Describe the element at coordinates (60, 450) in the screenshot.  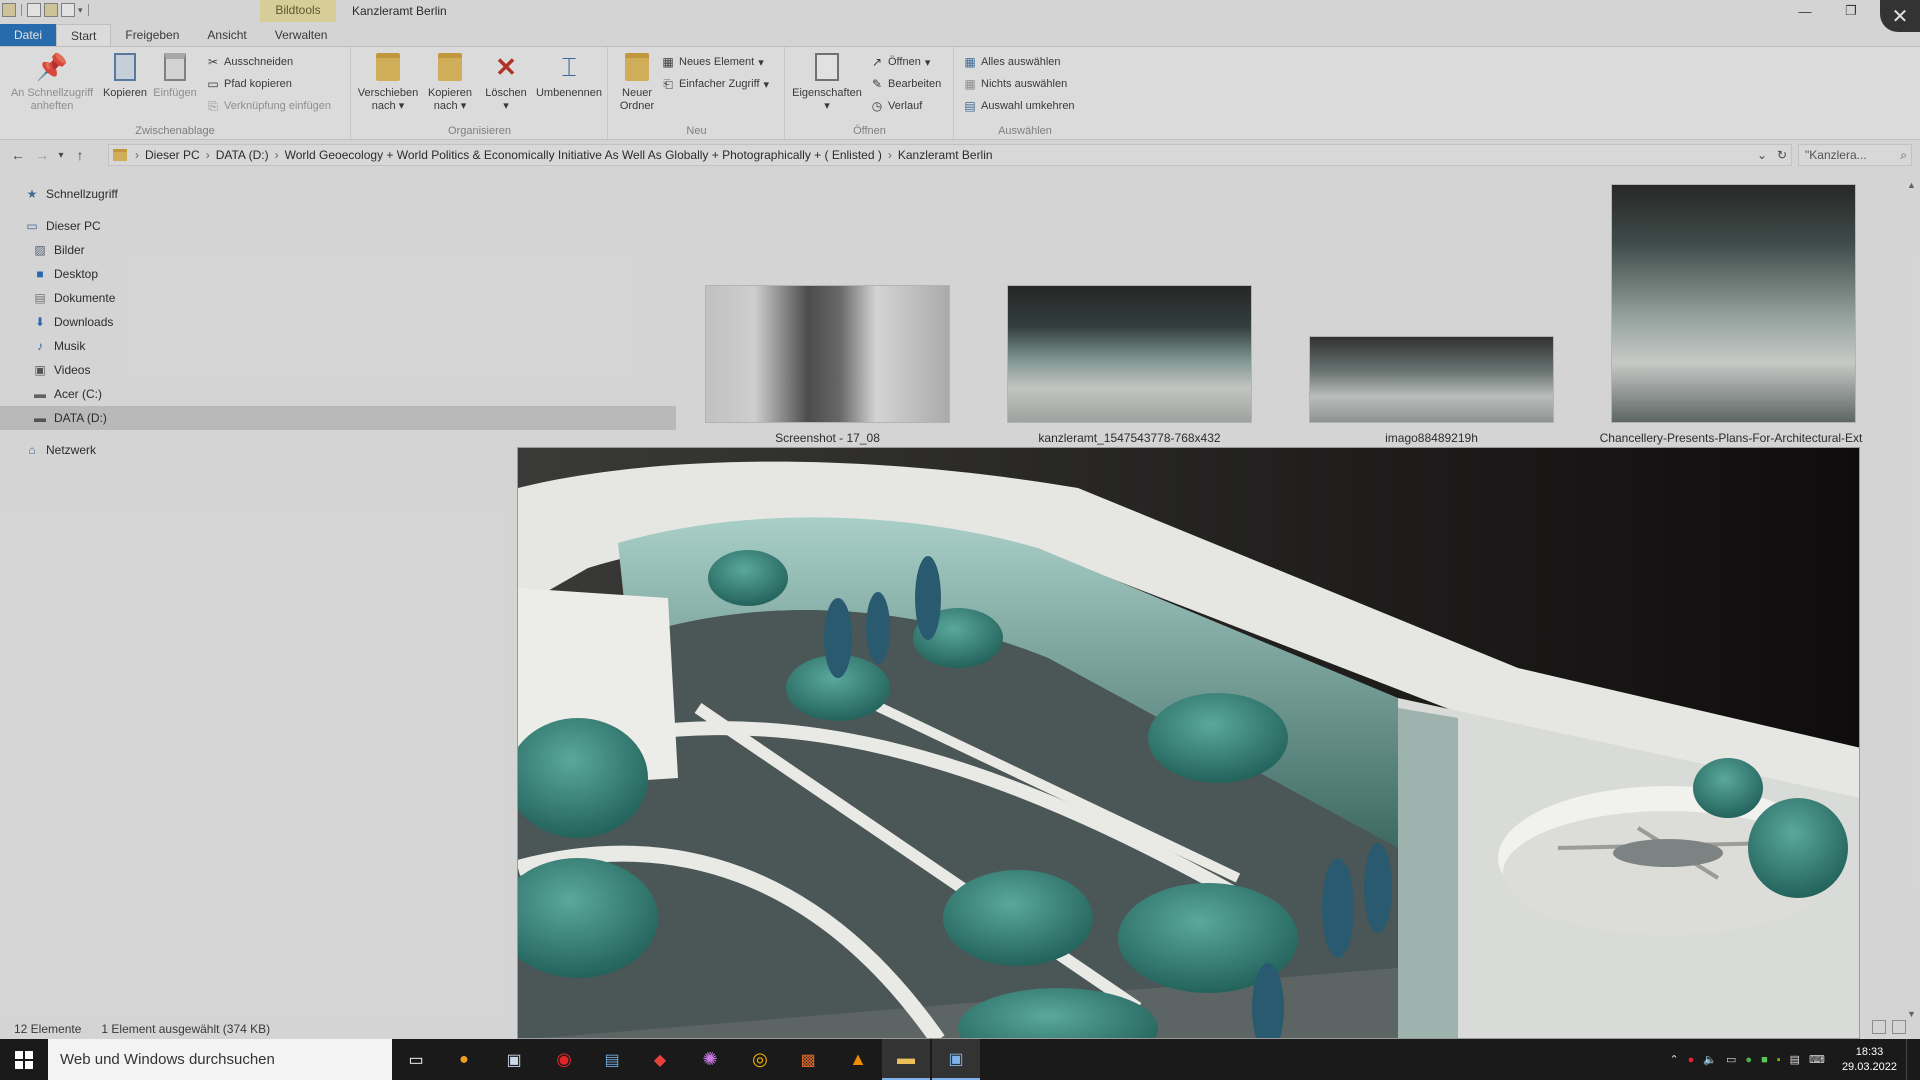
I see `sidebar-item-network: ⌂ Netzwerk` at that location.